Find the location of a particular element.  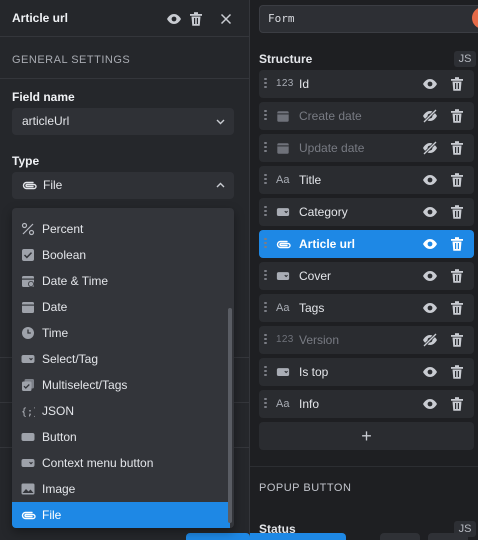

json-icon: {;} is located at coordinates (28, 411).